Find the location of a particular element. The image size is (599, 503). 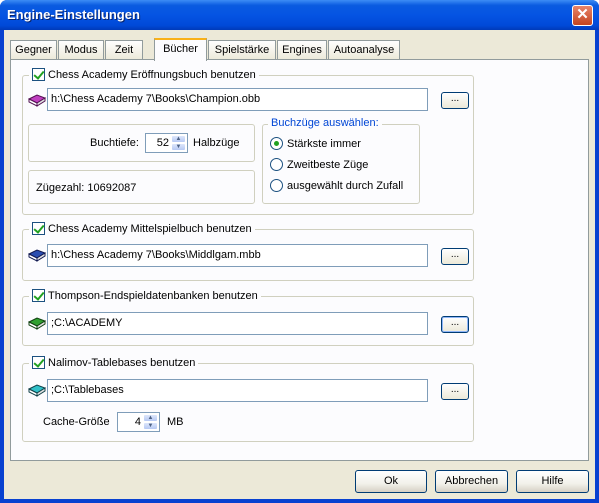

tab-label: Bücher is located at coordinates (180, 49).